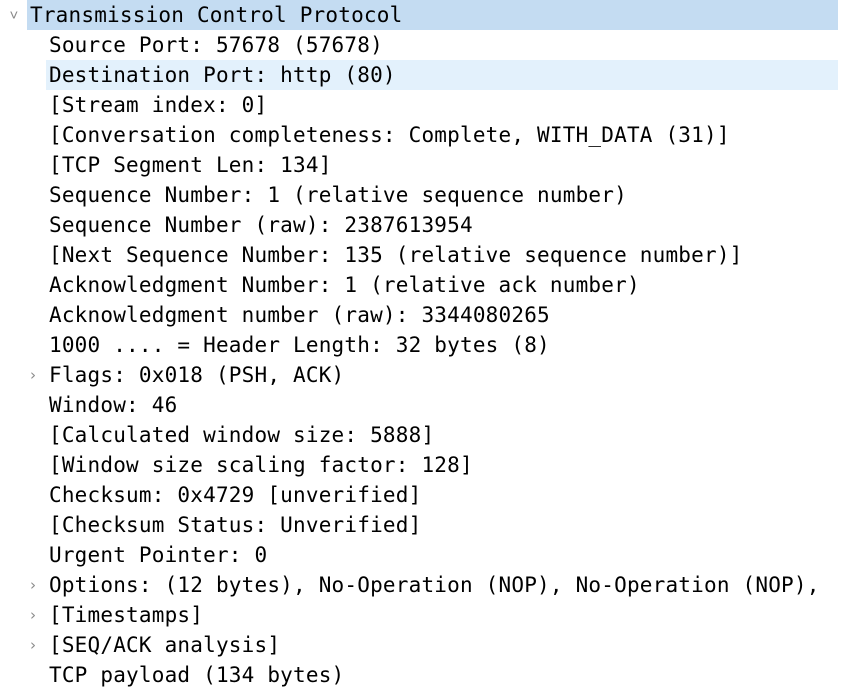 Image resolution: width=849 pixels, height=690 pixels. I want to click on tree-node: 1000 .... = Header Length: 32 bytes (8), so click(424, 345).